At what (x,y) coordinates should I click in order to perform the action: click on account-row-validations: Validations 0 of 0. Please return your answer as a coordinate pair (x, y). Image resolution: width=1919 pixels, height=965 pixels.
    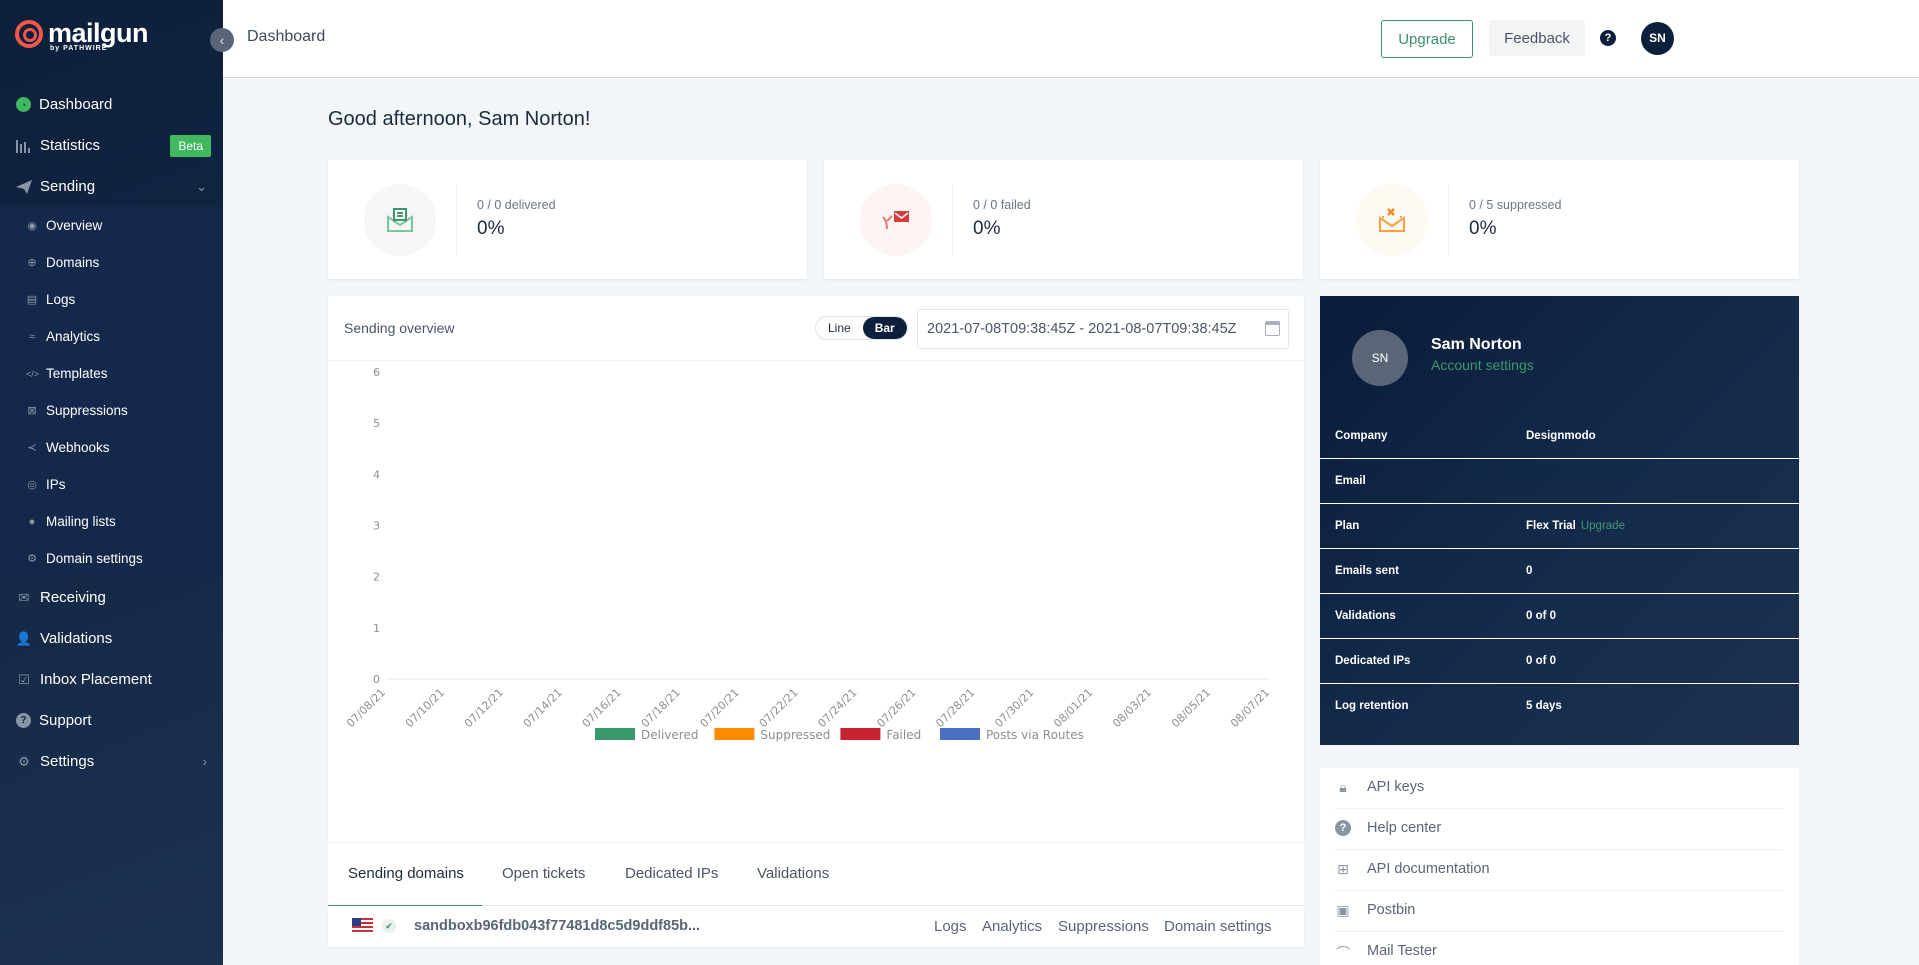
    Looking at the image, I should click on (1559, 616).